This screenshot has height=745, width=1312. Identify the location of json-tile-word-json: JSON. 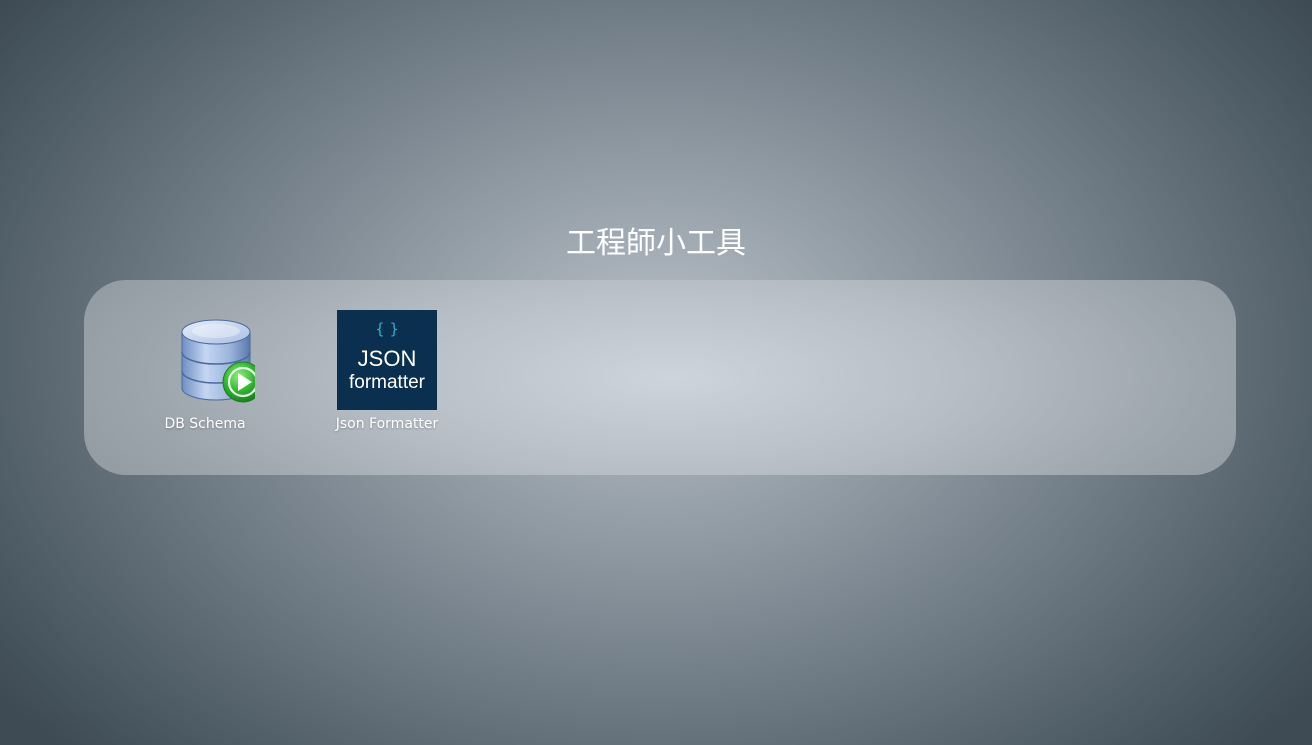
(387, 358).